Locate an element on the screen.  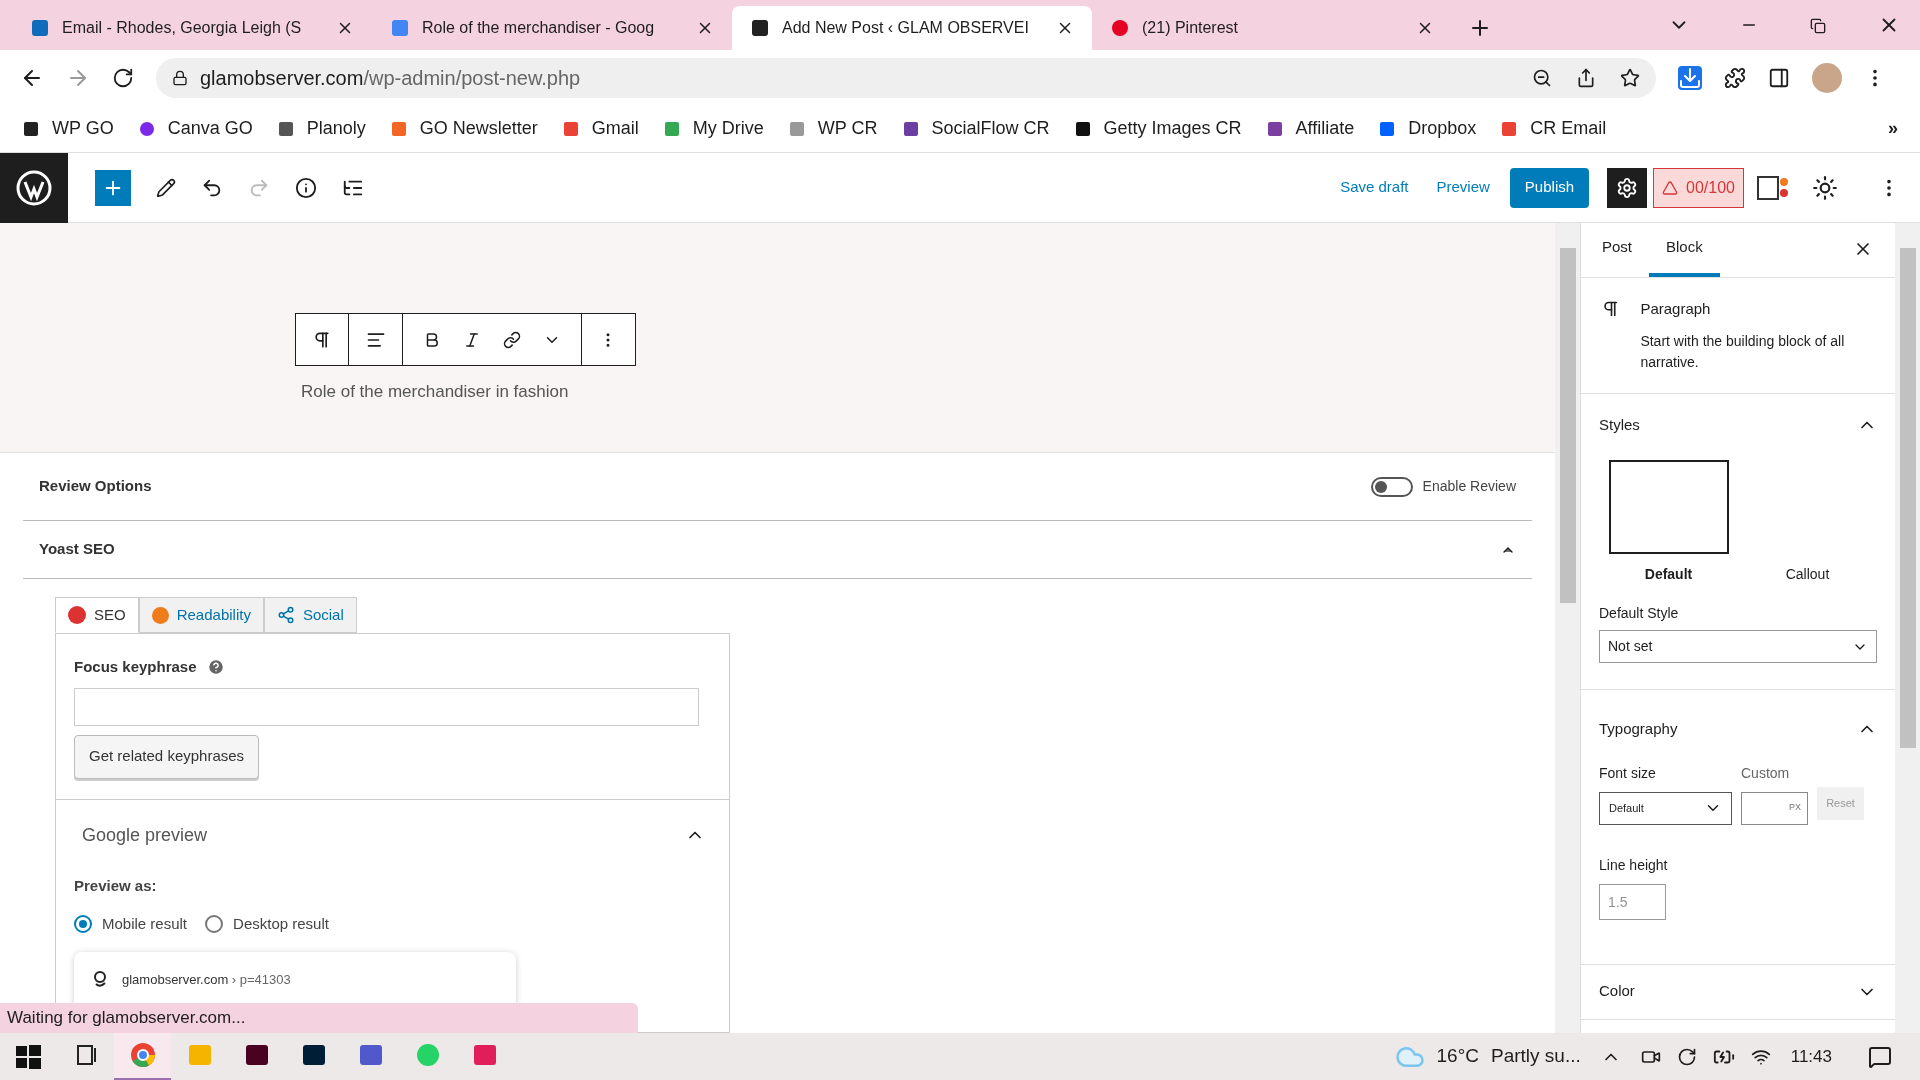
notifications-icon is located at coordinates (1880, 1056).